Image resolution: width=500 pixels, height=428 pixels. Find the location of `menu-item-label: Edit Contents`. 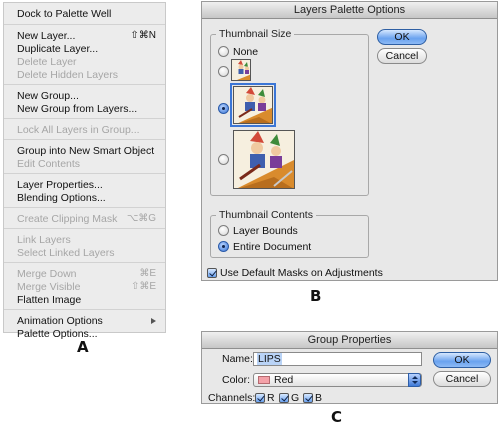

menu-item-label: Edit Contents is located at coordinates (49, 164).